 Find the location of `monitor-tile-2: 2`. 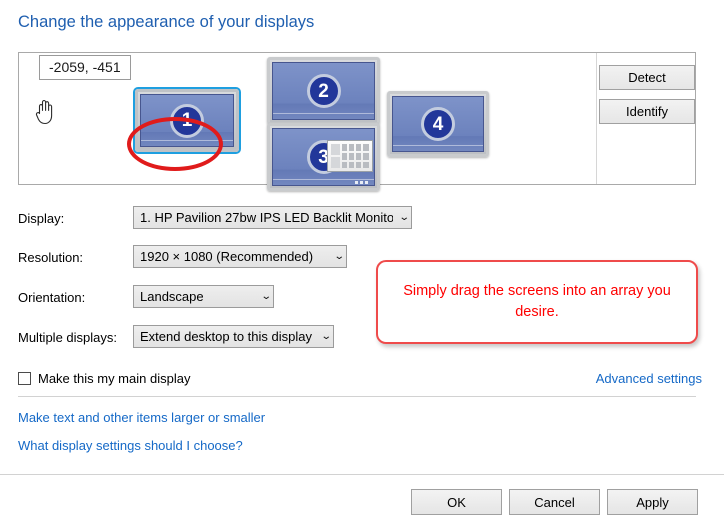

monitor-tile-2: 2 is located at coordinates (323, 91).